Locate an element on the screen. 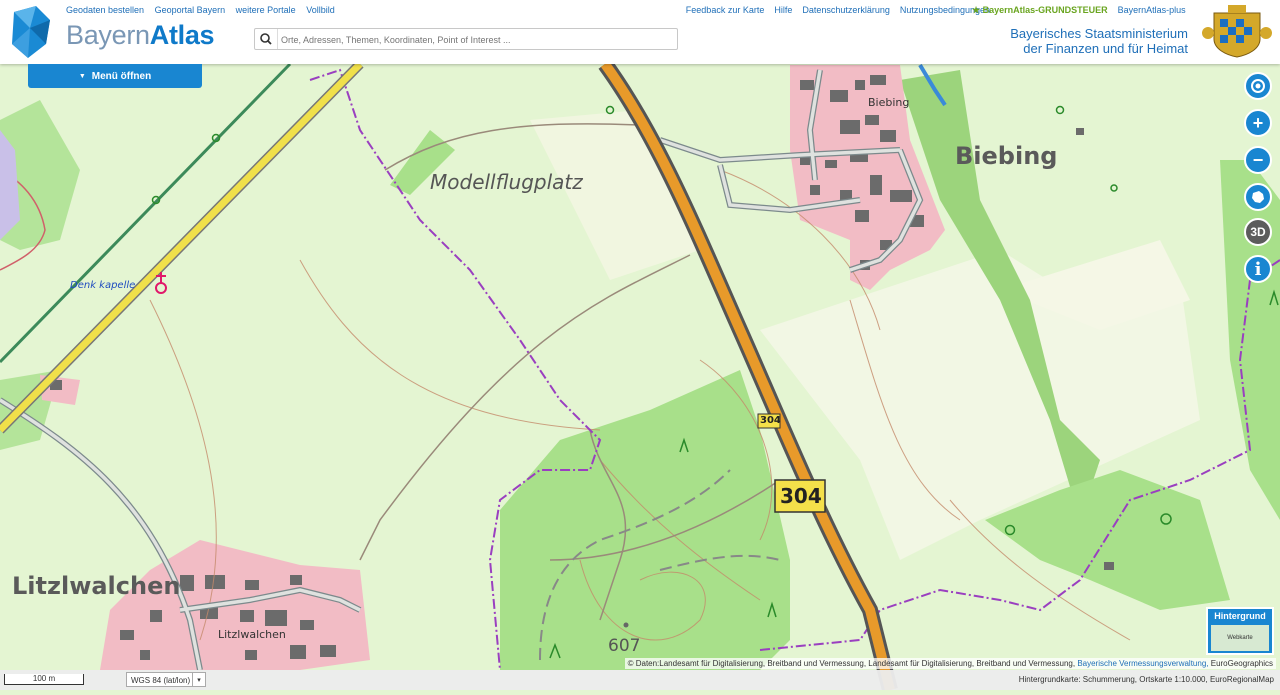 The width and height of the screenshot is (1280, 695). minus-icon: − is located at coordinates (1258, 159).